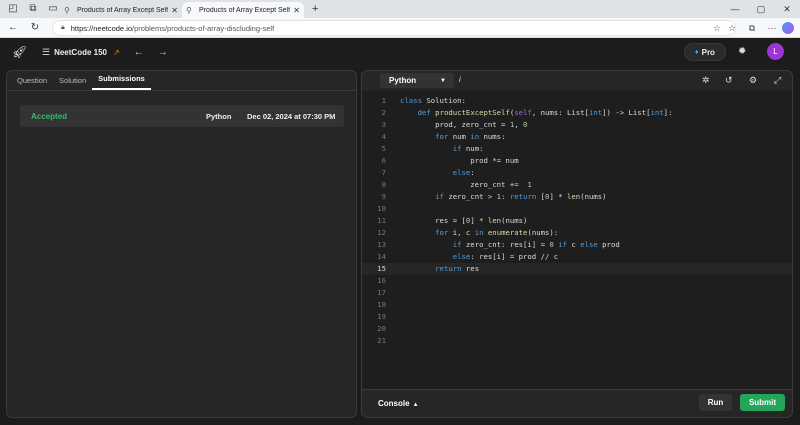 This screenshot has width=800, height=425. Describe the element at coordinates (521, 196) in the screenshot. I see `code-text: if zero_cnt > 1: return [0] * len(nums)` at that location.